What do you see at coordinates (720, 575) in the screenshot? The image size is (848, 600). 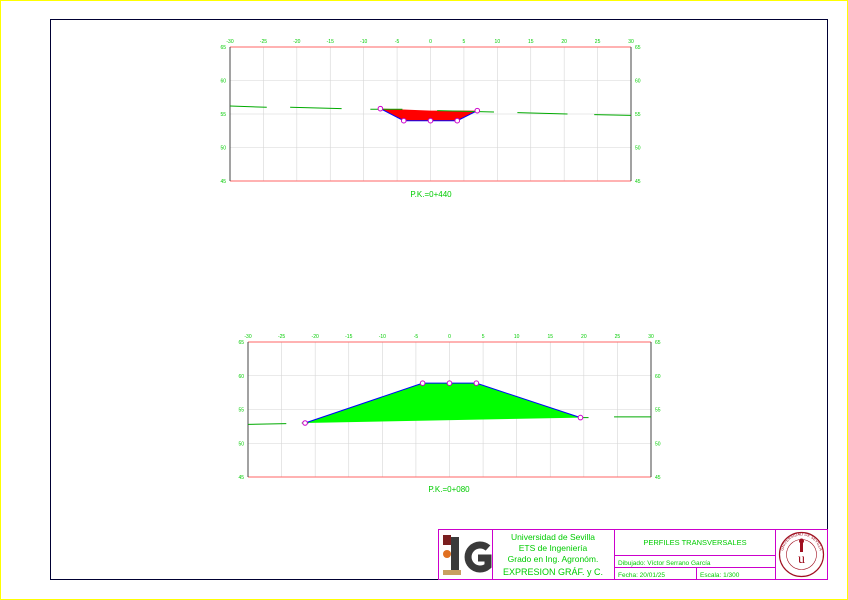 I see `drawing-scale: Escala: 1/300` at bounding box center [720, 575].